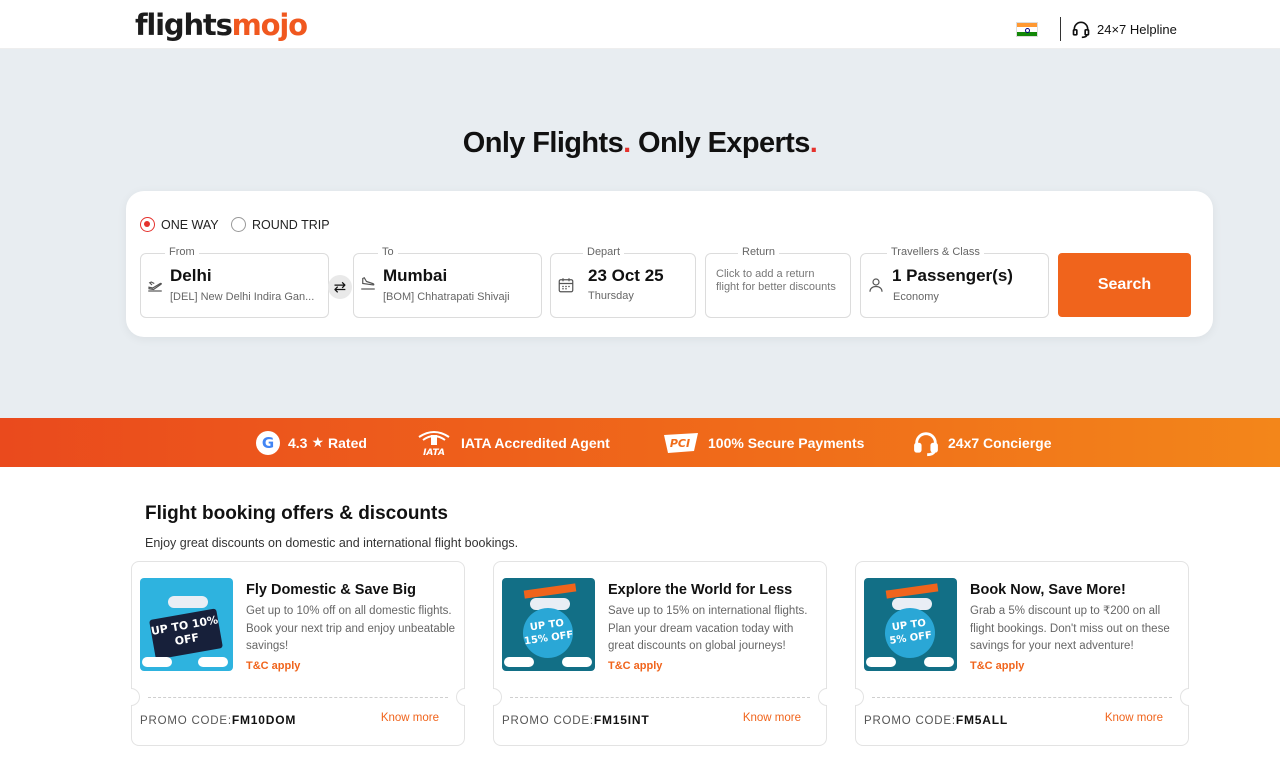 This screenshot has width=1280, height=780. I want to click on helpline-label: 24×7 Helpline, so click(1137, 29).